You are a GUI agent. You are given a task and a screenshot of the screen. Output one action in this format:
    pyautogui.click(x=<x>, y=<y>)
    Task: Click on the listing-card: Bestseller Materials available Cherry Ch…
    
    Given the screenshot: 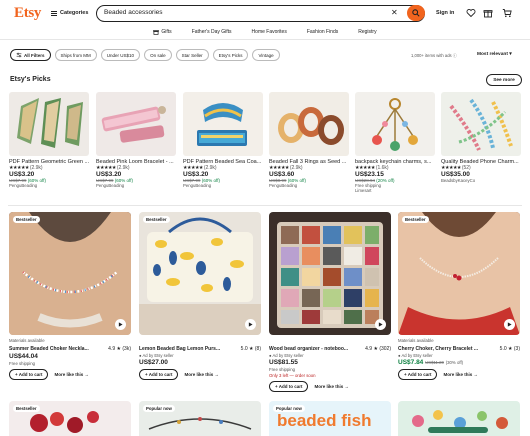 What is the action you would take?
    pyautogui.click(x=459, y=296)
    